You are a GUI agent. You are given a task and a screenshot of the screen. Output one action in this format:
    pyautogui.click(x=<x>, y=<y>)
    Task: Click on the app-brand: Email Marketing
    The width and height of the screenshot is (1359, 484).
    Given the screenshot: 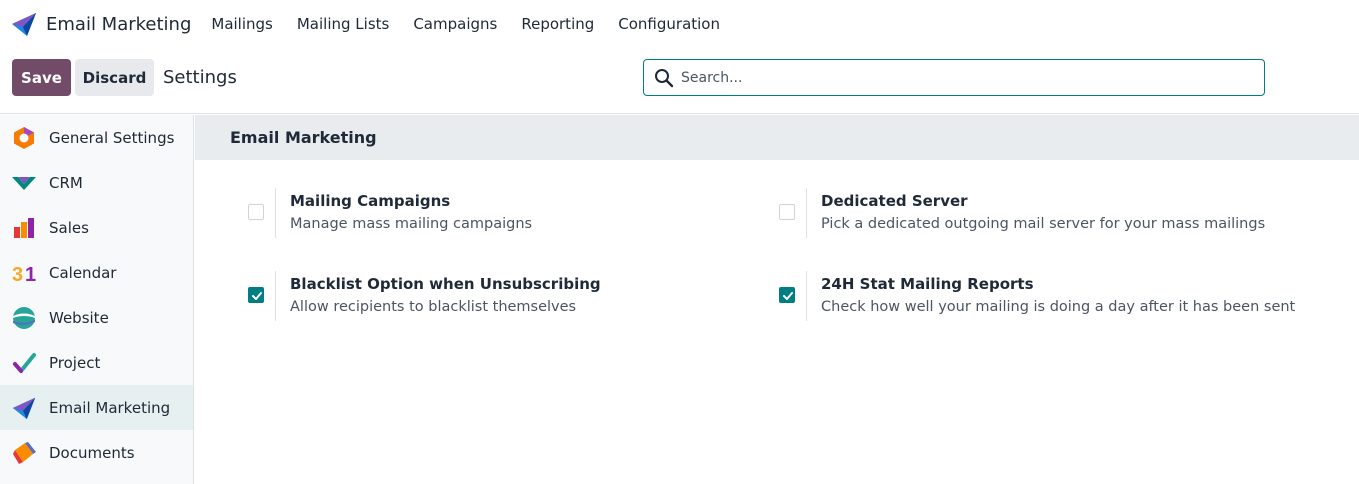 What is the action you would take?
    pyautogui.click(x=110, y=24)
    